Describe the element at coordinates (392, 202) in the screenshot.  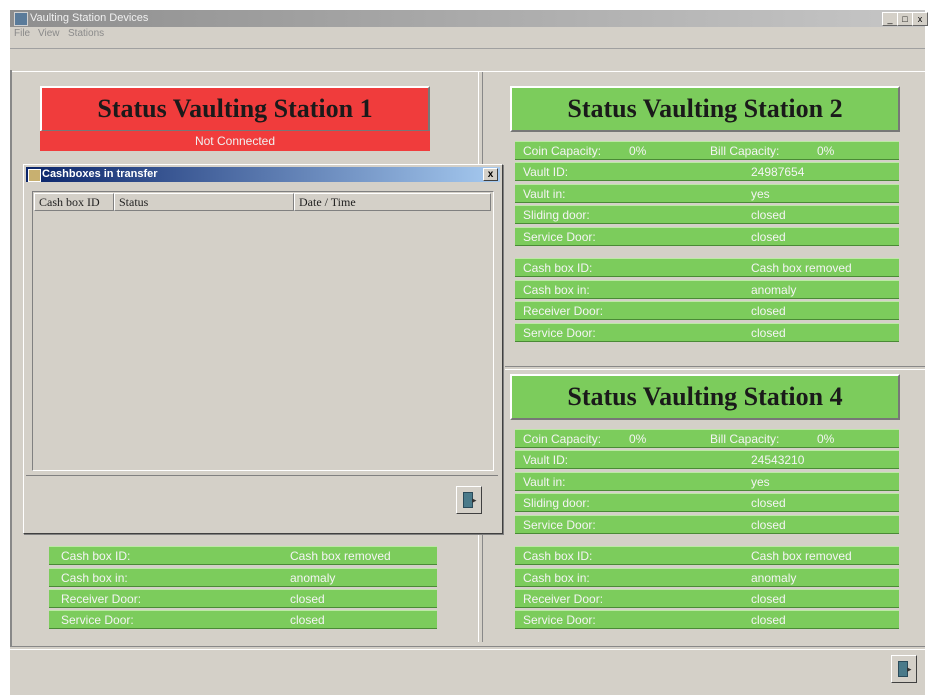
I see `column-header-date-time: Date / Time` at that location.